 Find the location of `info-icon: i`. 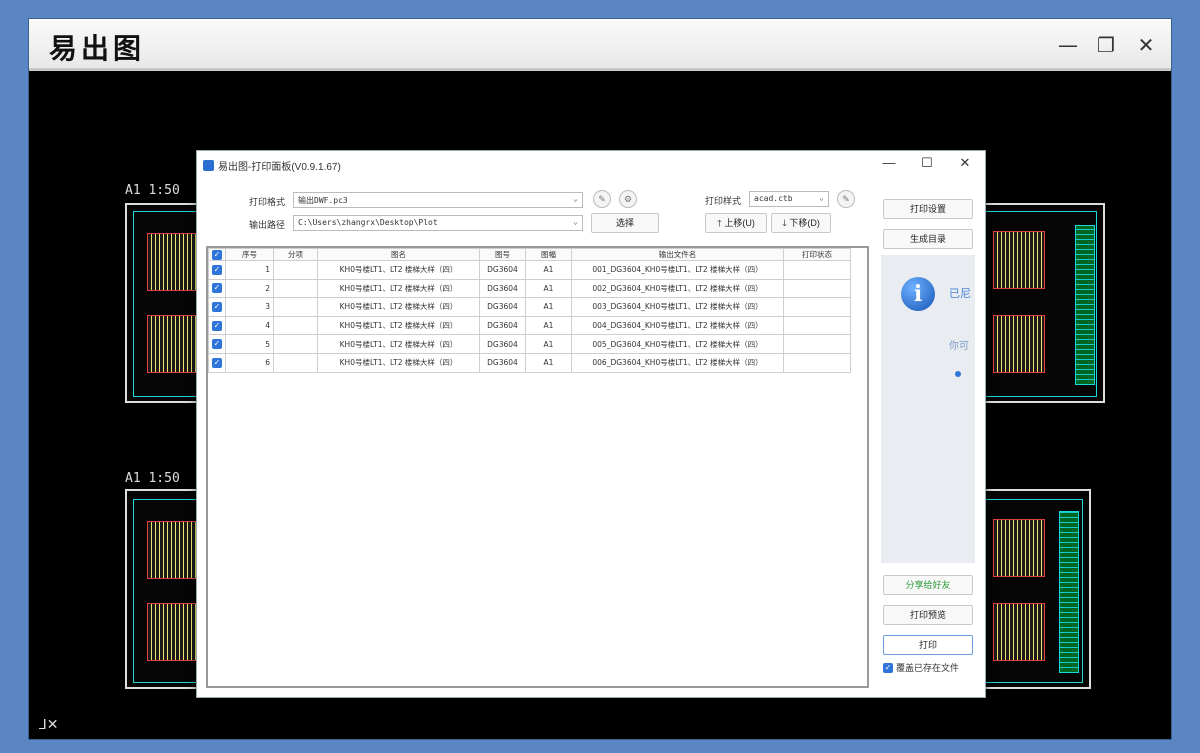

info-icon: i is located at coordinates (918, 294).